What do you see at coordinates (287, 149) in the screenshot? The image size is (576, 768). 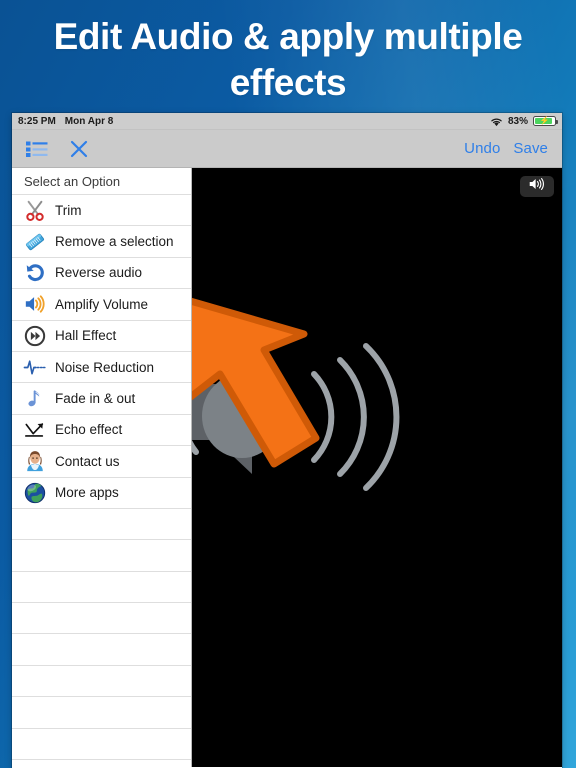 I see `toolbar: Undo Save` at bounding box center [287, 149].